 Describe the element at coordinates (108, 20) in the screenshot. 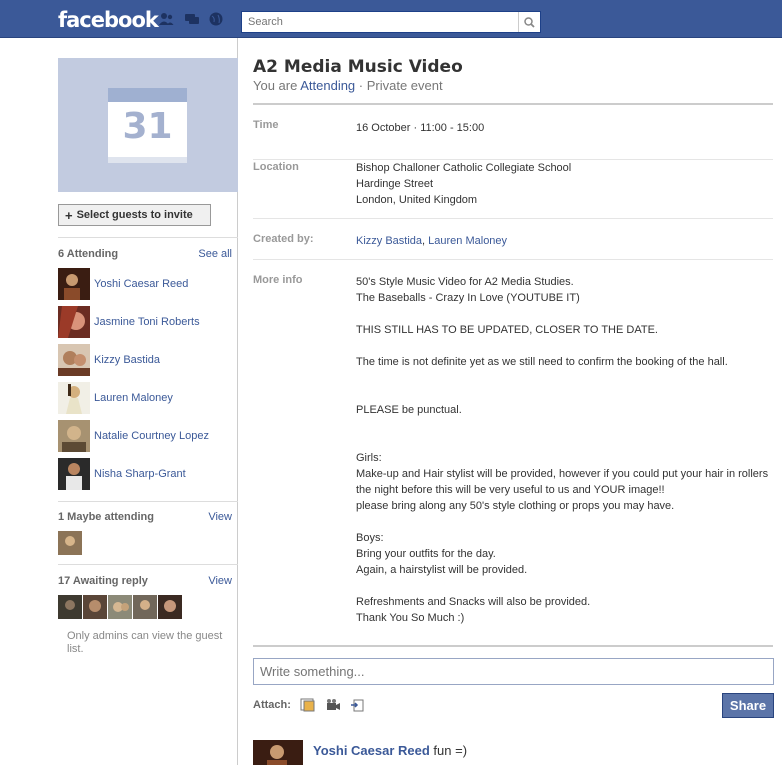

I see `facebook-logo: facebook` at that location.